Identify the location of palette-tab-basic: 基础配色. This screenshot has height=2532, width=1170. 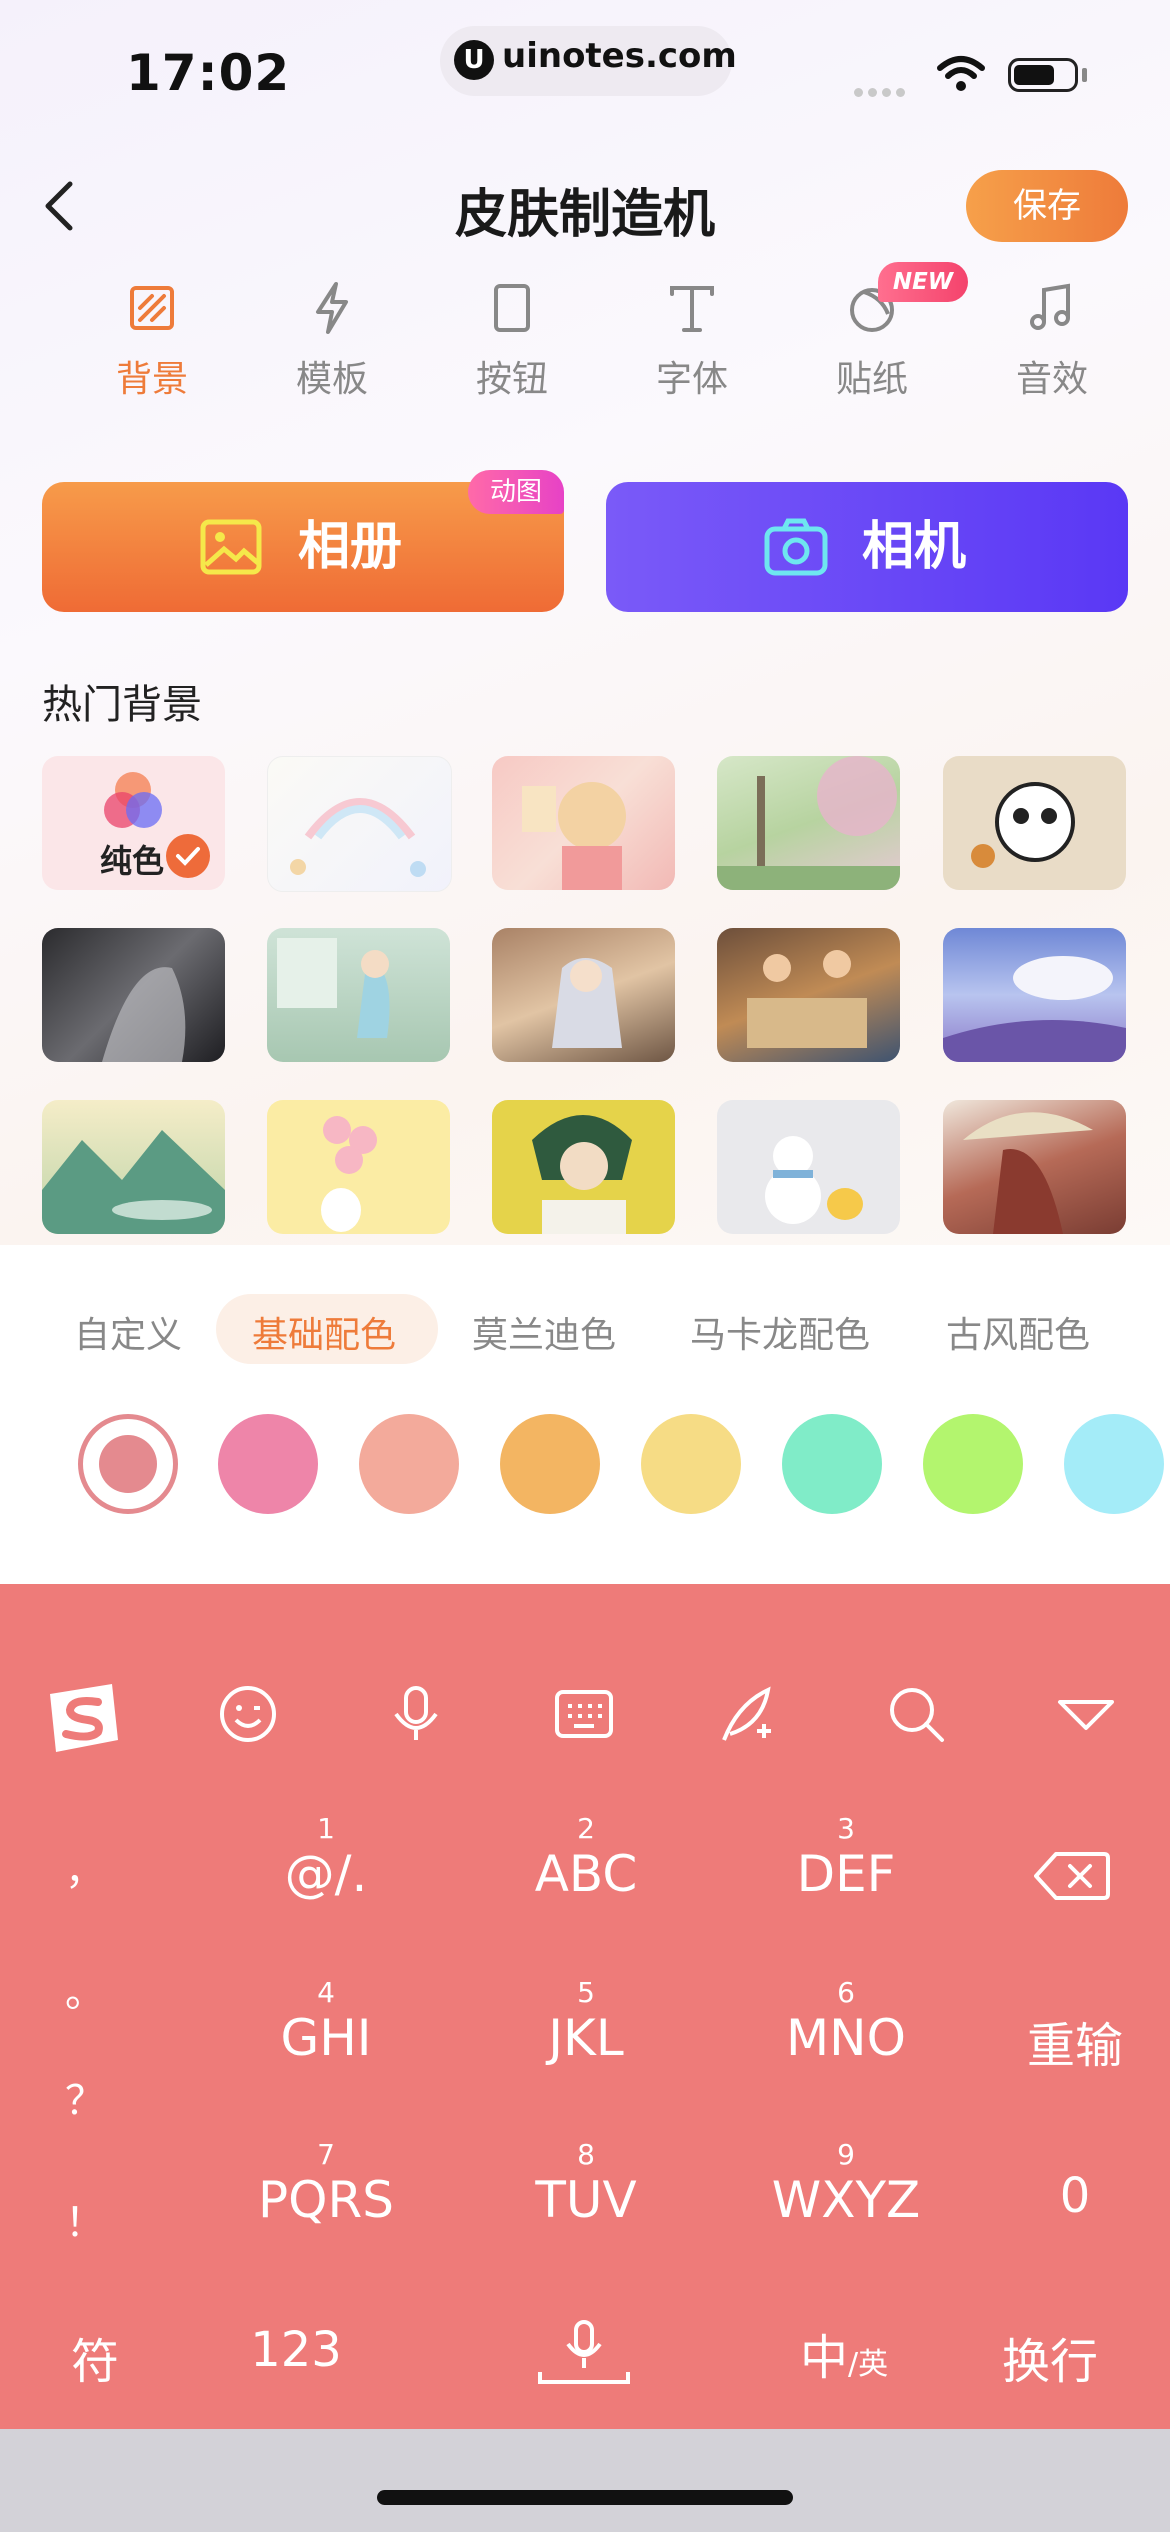
(324, 1332).